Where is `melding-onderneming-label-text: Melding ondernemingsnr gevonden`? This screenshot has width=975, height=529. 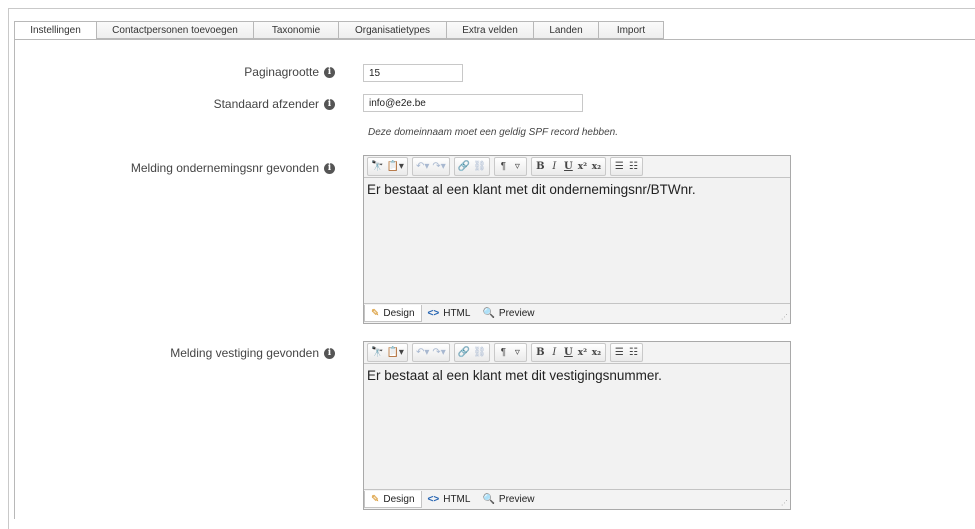
melding-onderneming-label-text: Melding ondernemingsnr gevonden is located at coordinates (224, 168).